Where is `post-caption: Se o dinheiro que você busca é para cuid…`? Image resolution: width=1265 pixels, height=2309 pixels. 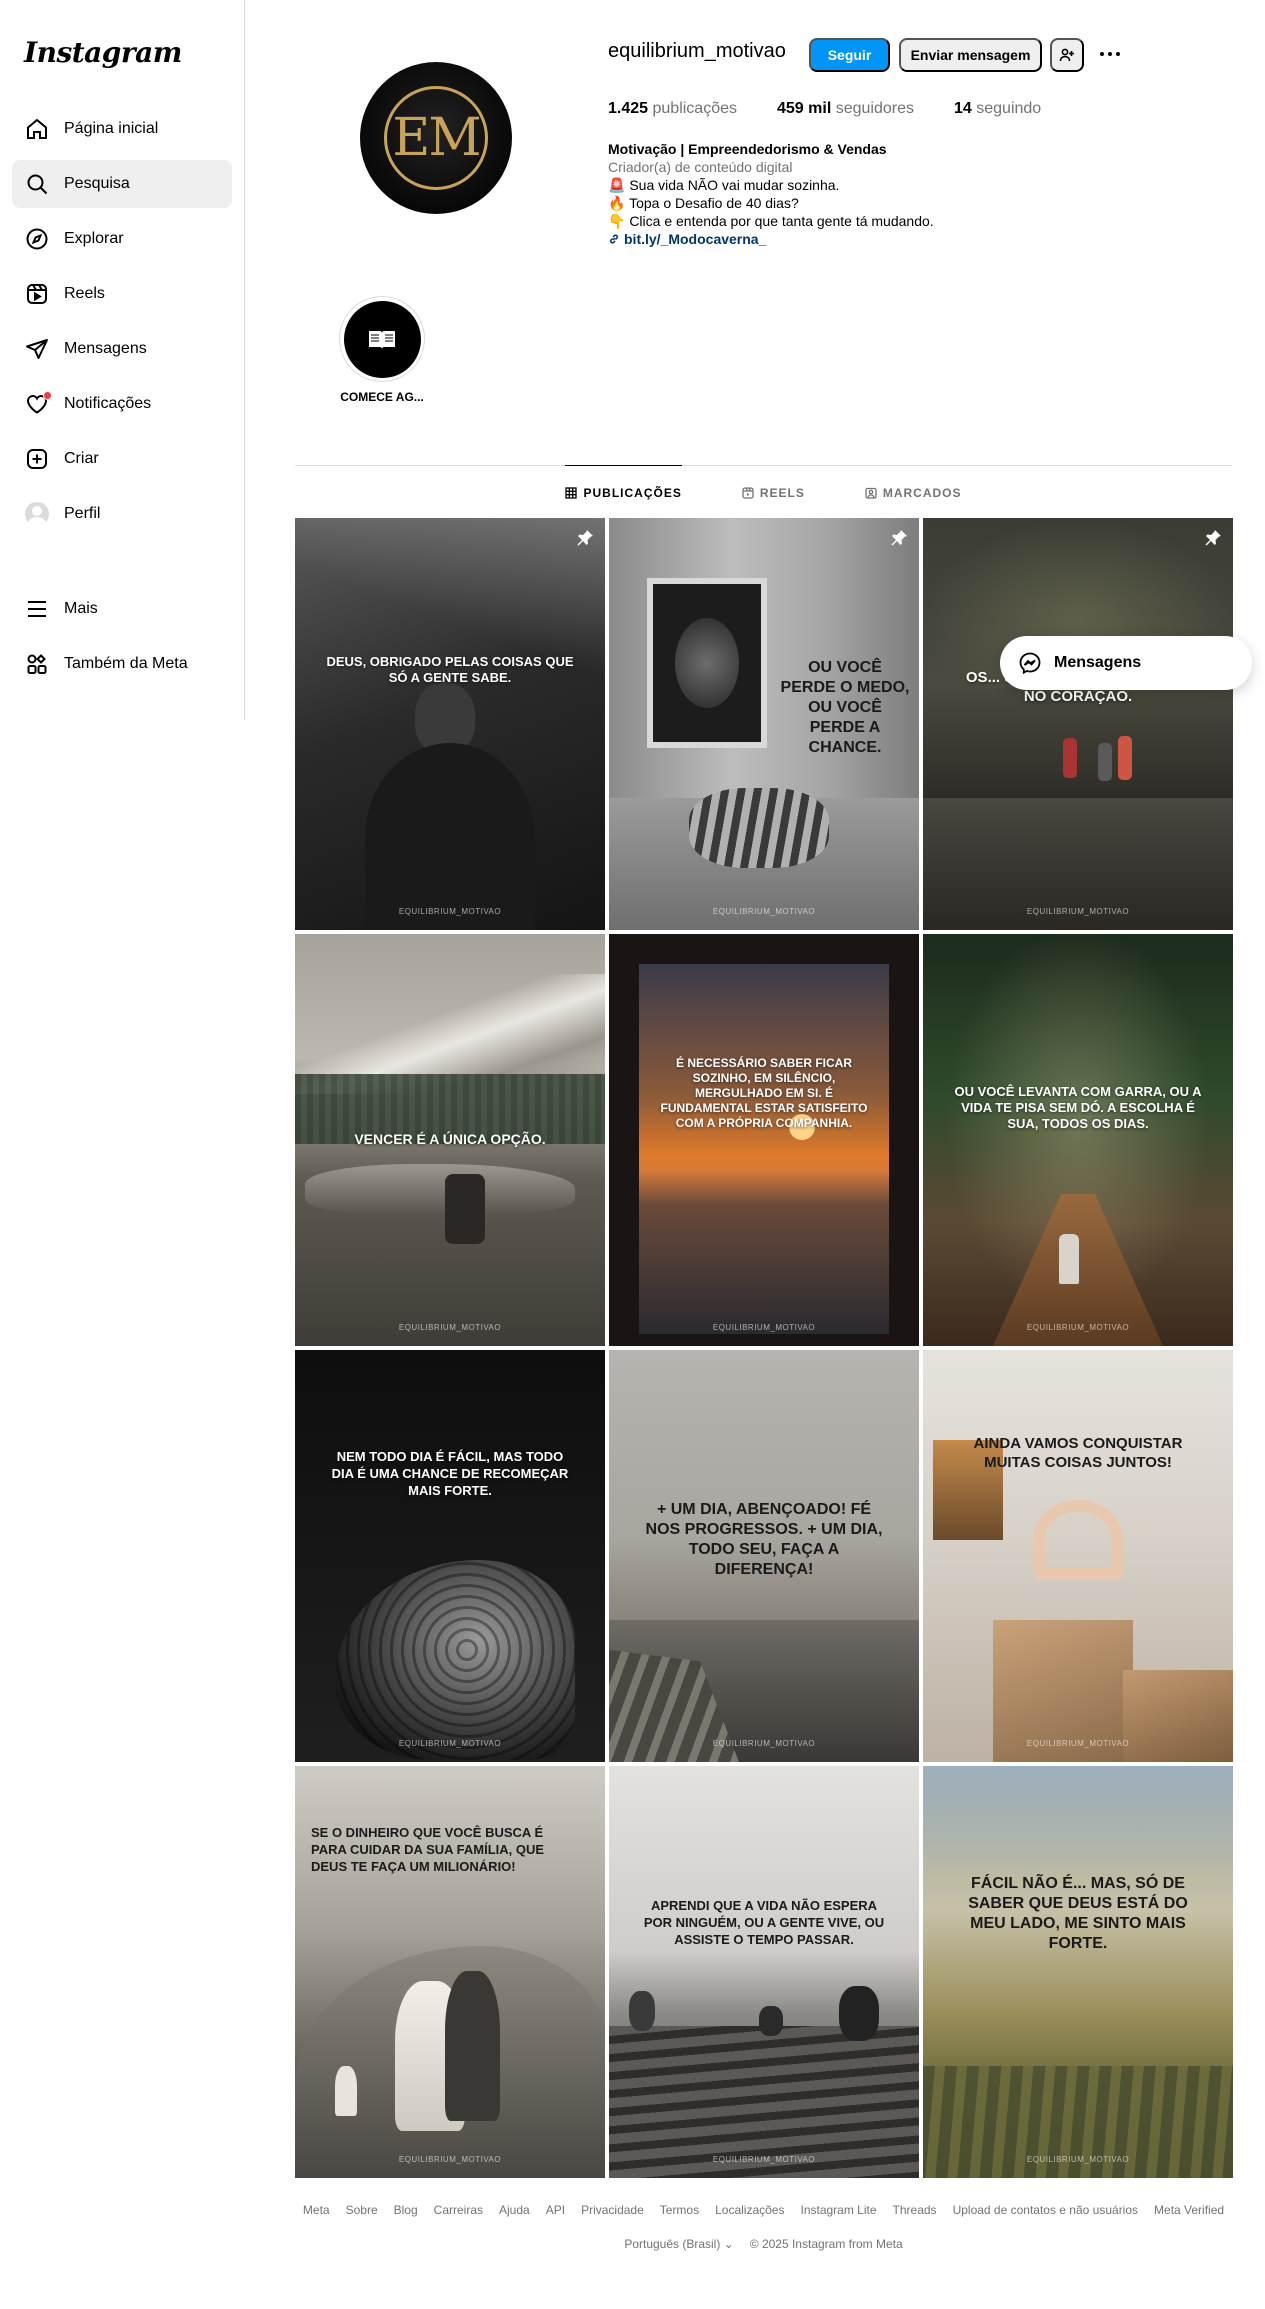
post-caption: Se o dinheiro que você busca é para cuid… is located at coordinates (428, 1849).